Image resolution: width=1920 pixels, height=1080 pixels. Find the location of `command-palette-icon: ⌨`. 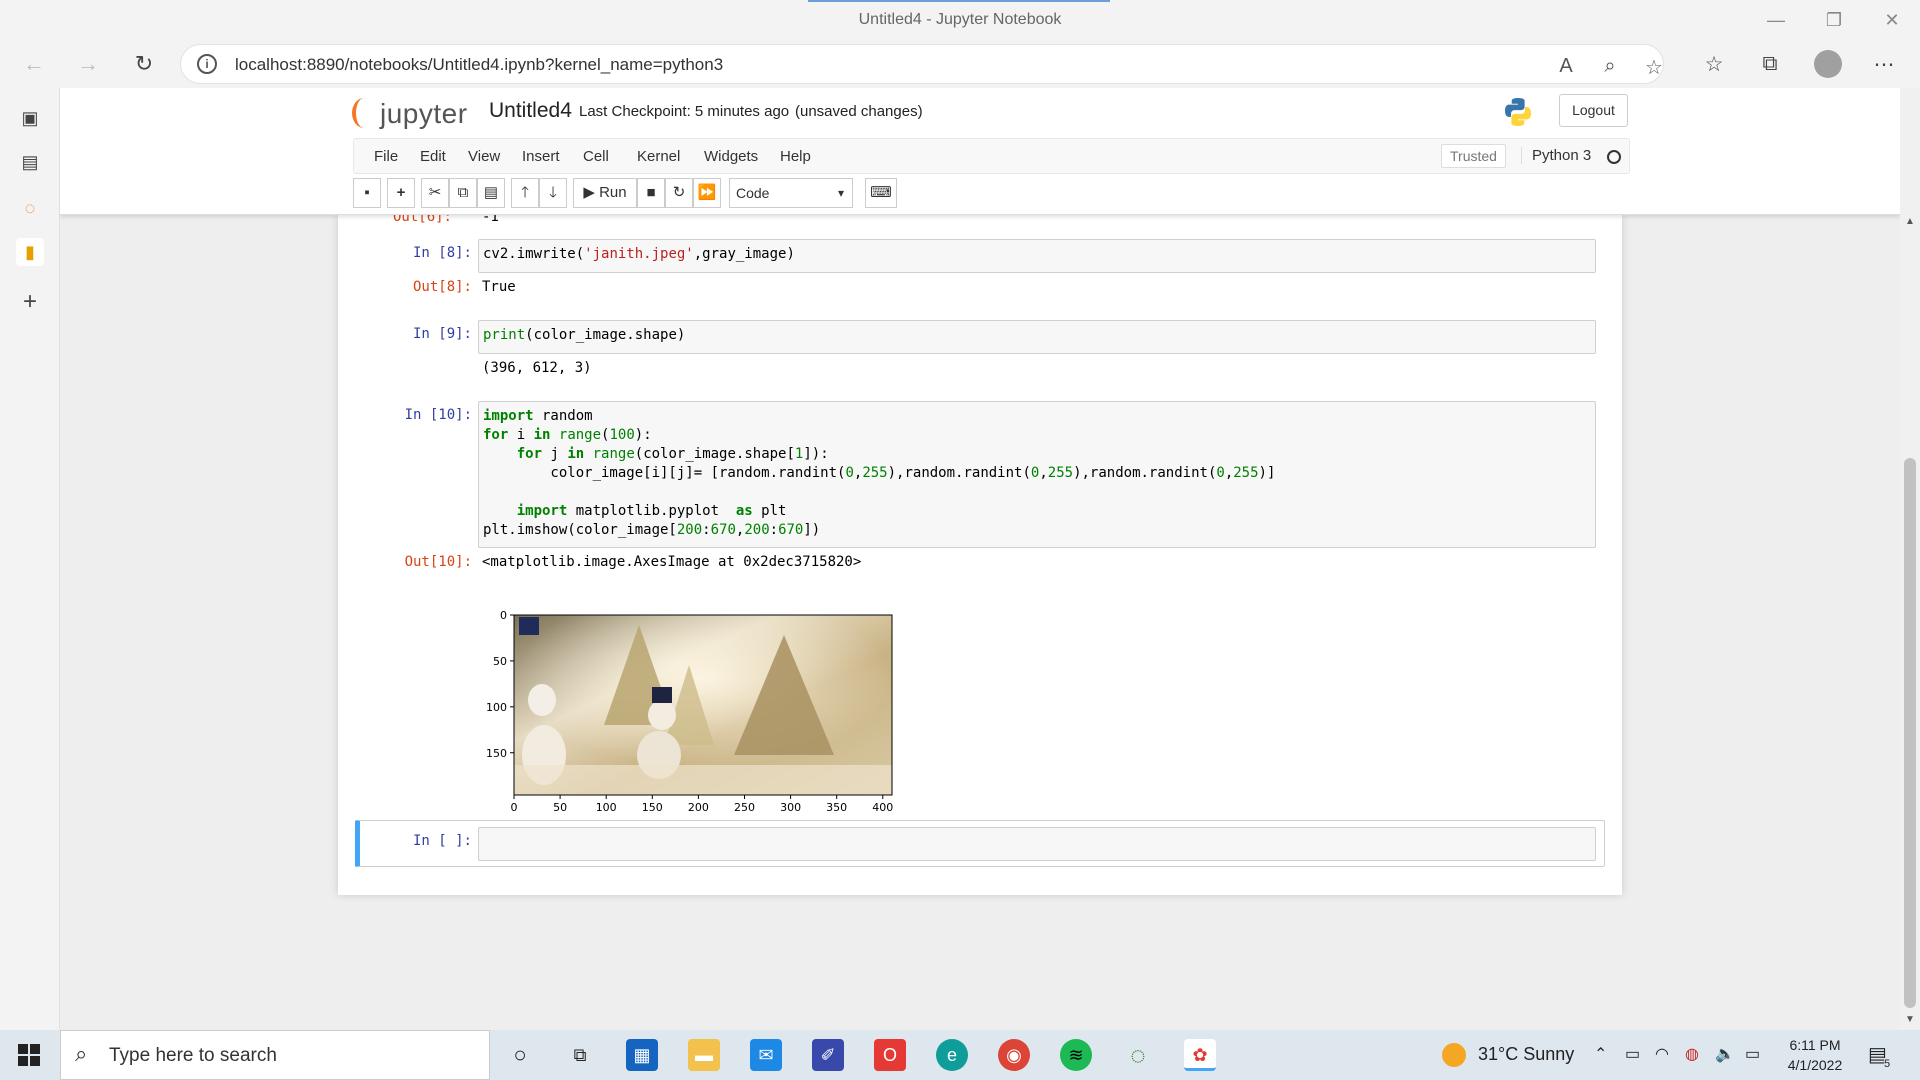

command-palette-icon: ⌨ is located at coordinates (881, 193).